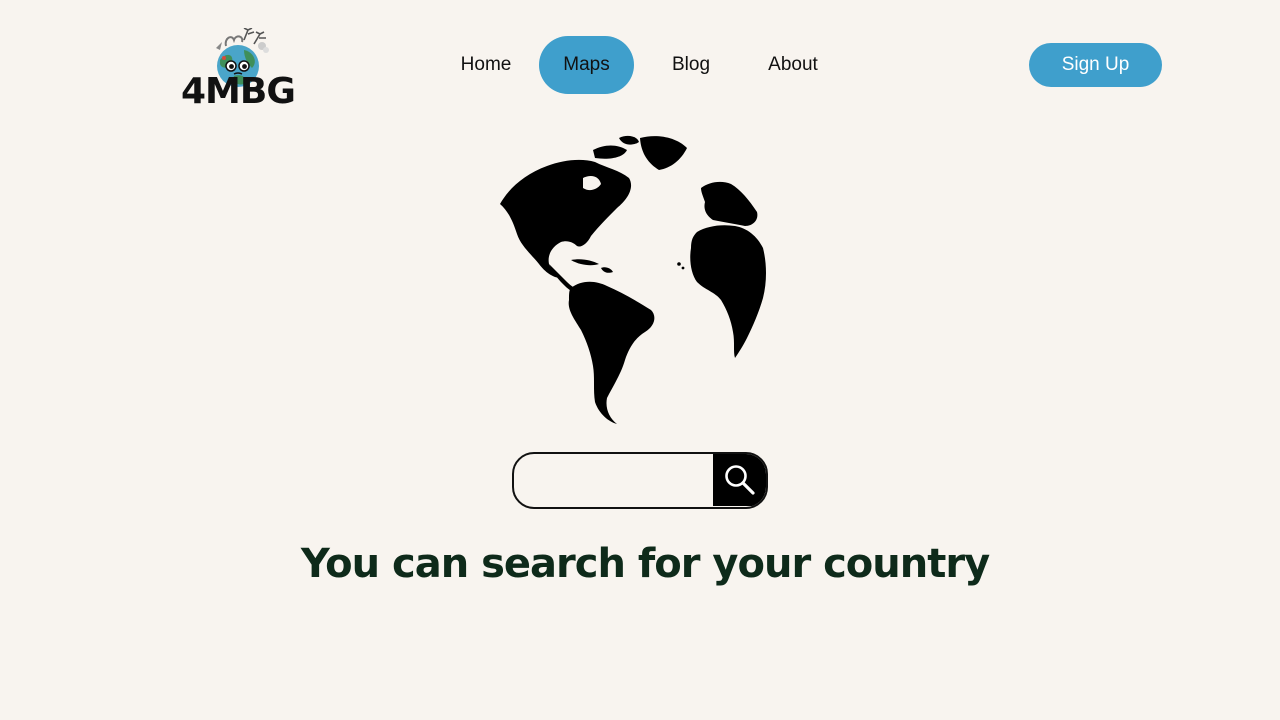  What do you see at coordinates (793, 65) in the screenshot?
I see `nav-item-about: About` at bounding box center [793, 65].